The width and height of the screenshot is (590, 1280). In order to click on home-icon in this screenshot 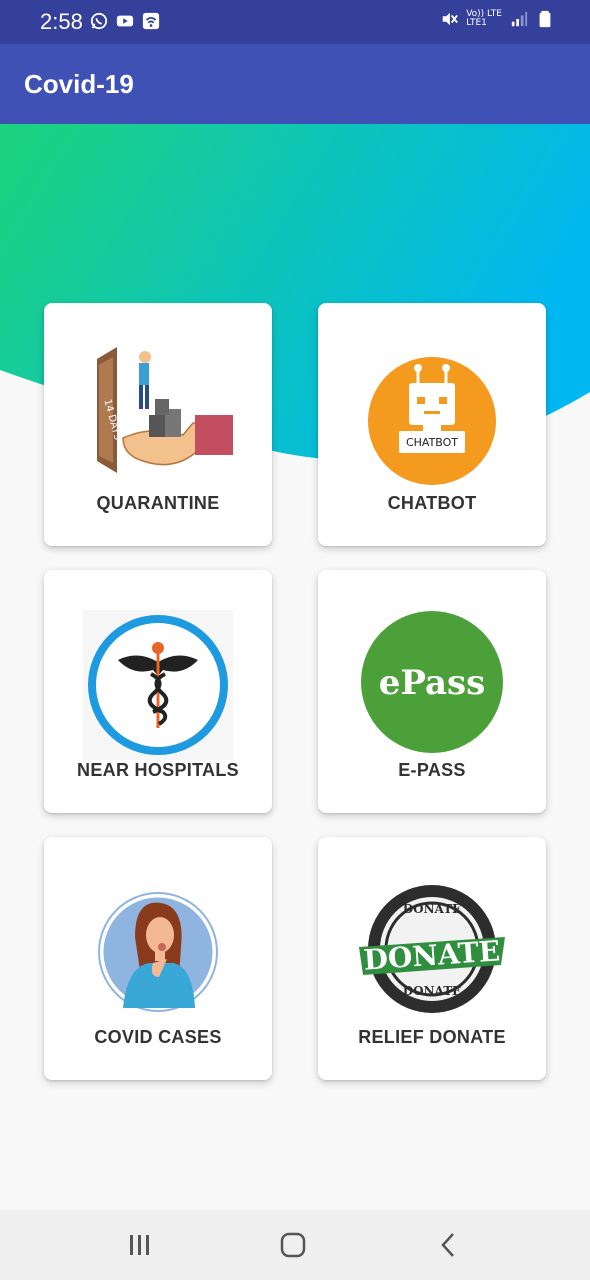, I will do `click(293, 1245)`.